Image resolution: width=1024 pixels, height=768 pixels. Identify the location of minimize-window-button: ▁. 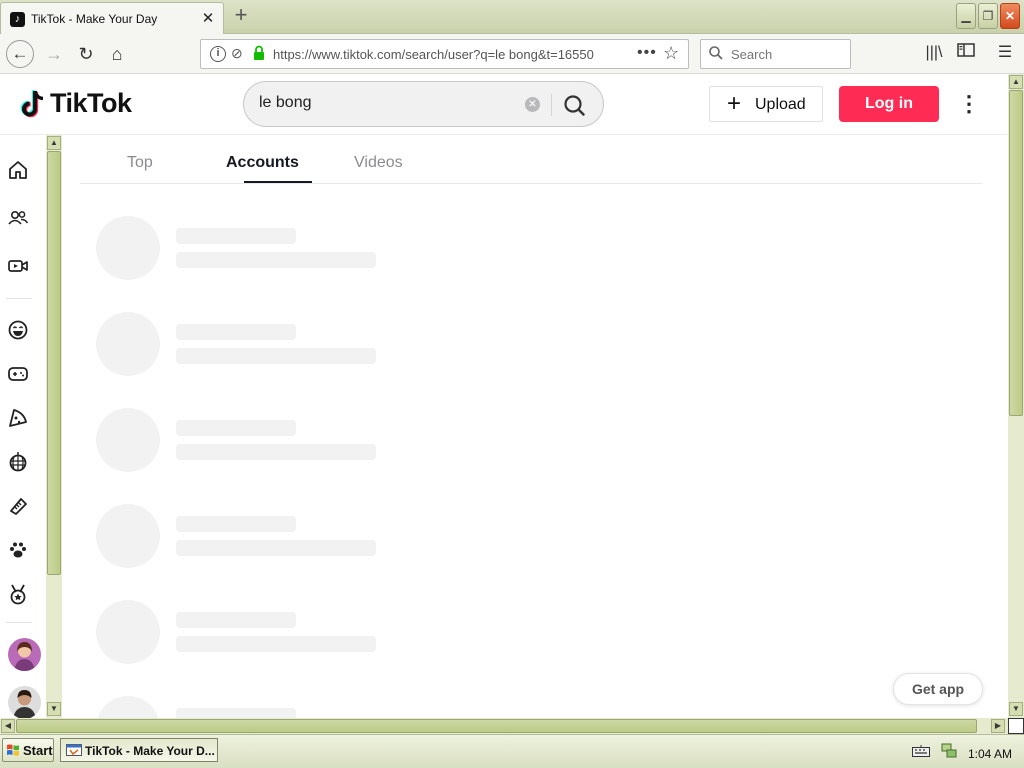
(966, 16).